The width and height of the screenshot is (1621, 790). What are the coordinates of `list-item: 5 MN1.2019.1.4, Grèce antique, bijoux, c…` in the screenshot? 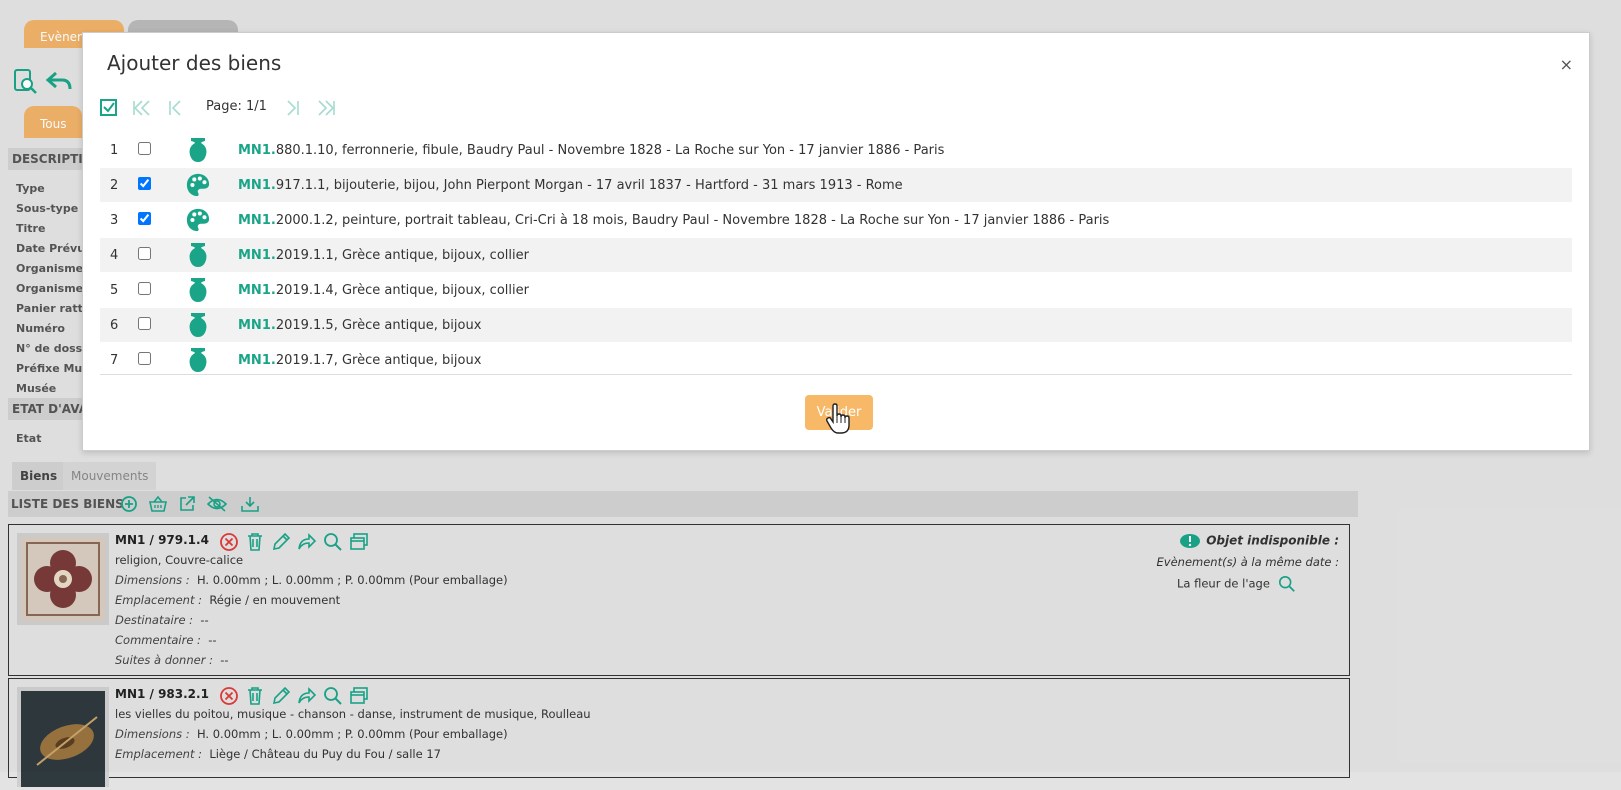 It's located at (836, 290).